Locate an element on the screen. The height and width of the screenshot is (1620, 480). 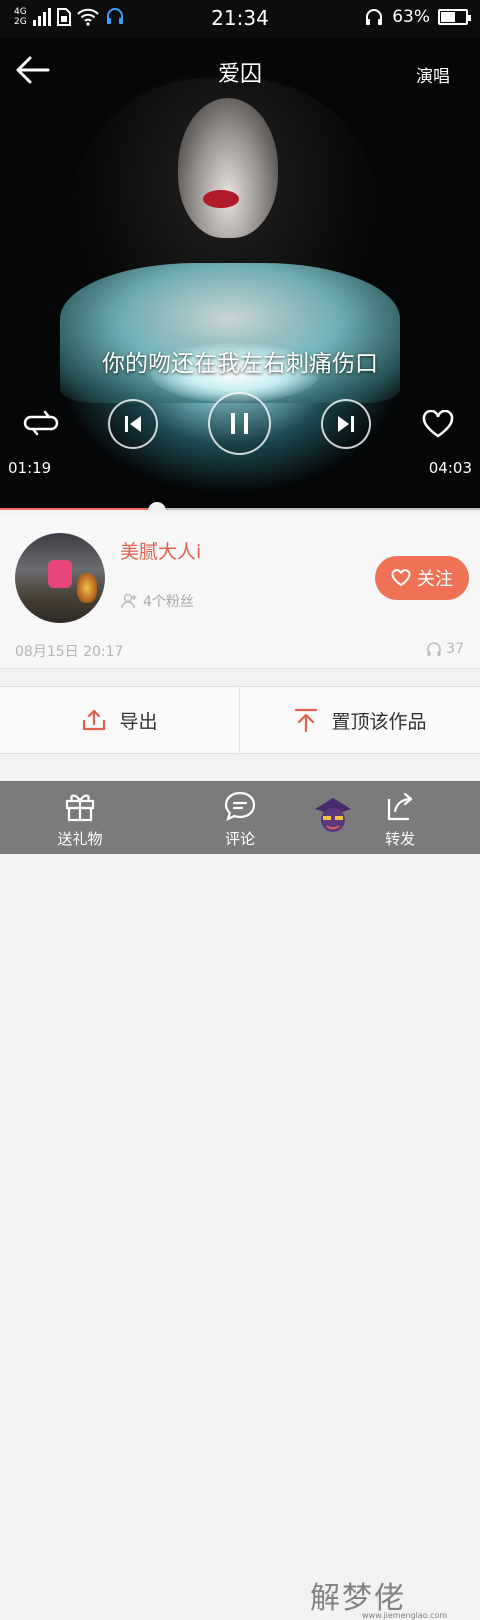
pause-button is located at coordinates (239, 423).